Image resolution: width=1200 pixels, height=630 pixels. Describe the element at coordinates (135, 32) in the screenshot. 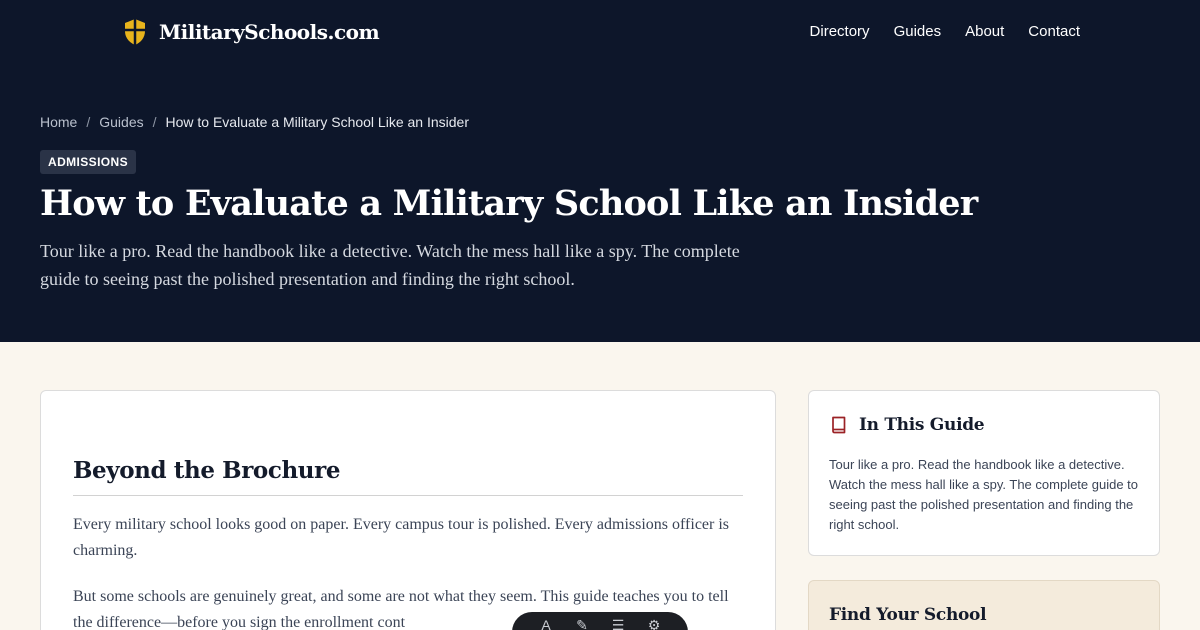

I see `shield-icon` at that location.